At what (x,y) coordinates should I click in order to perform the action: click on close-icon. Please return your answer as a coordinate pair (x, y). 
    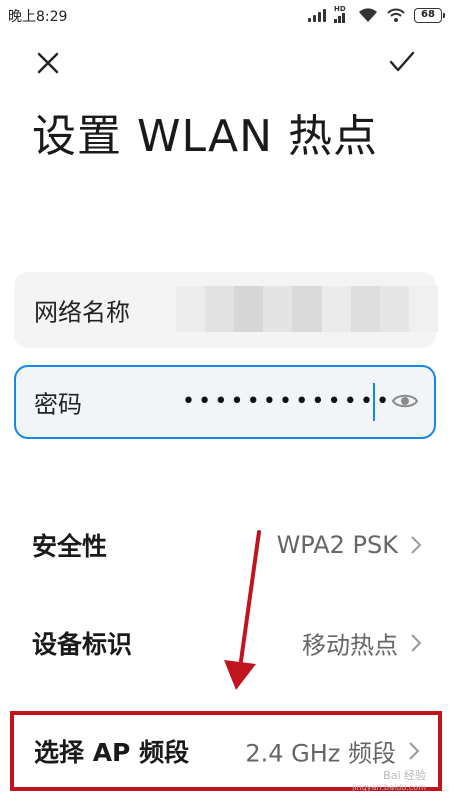
    Looking at the image, I should click on (48, 63).